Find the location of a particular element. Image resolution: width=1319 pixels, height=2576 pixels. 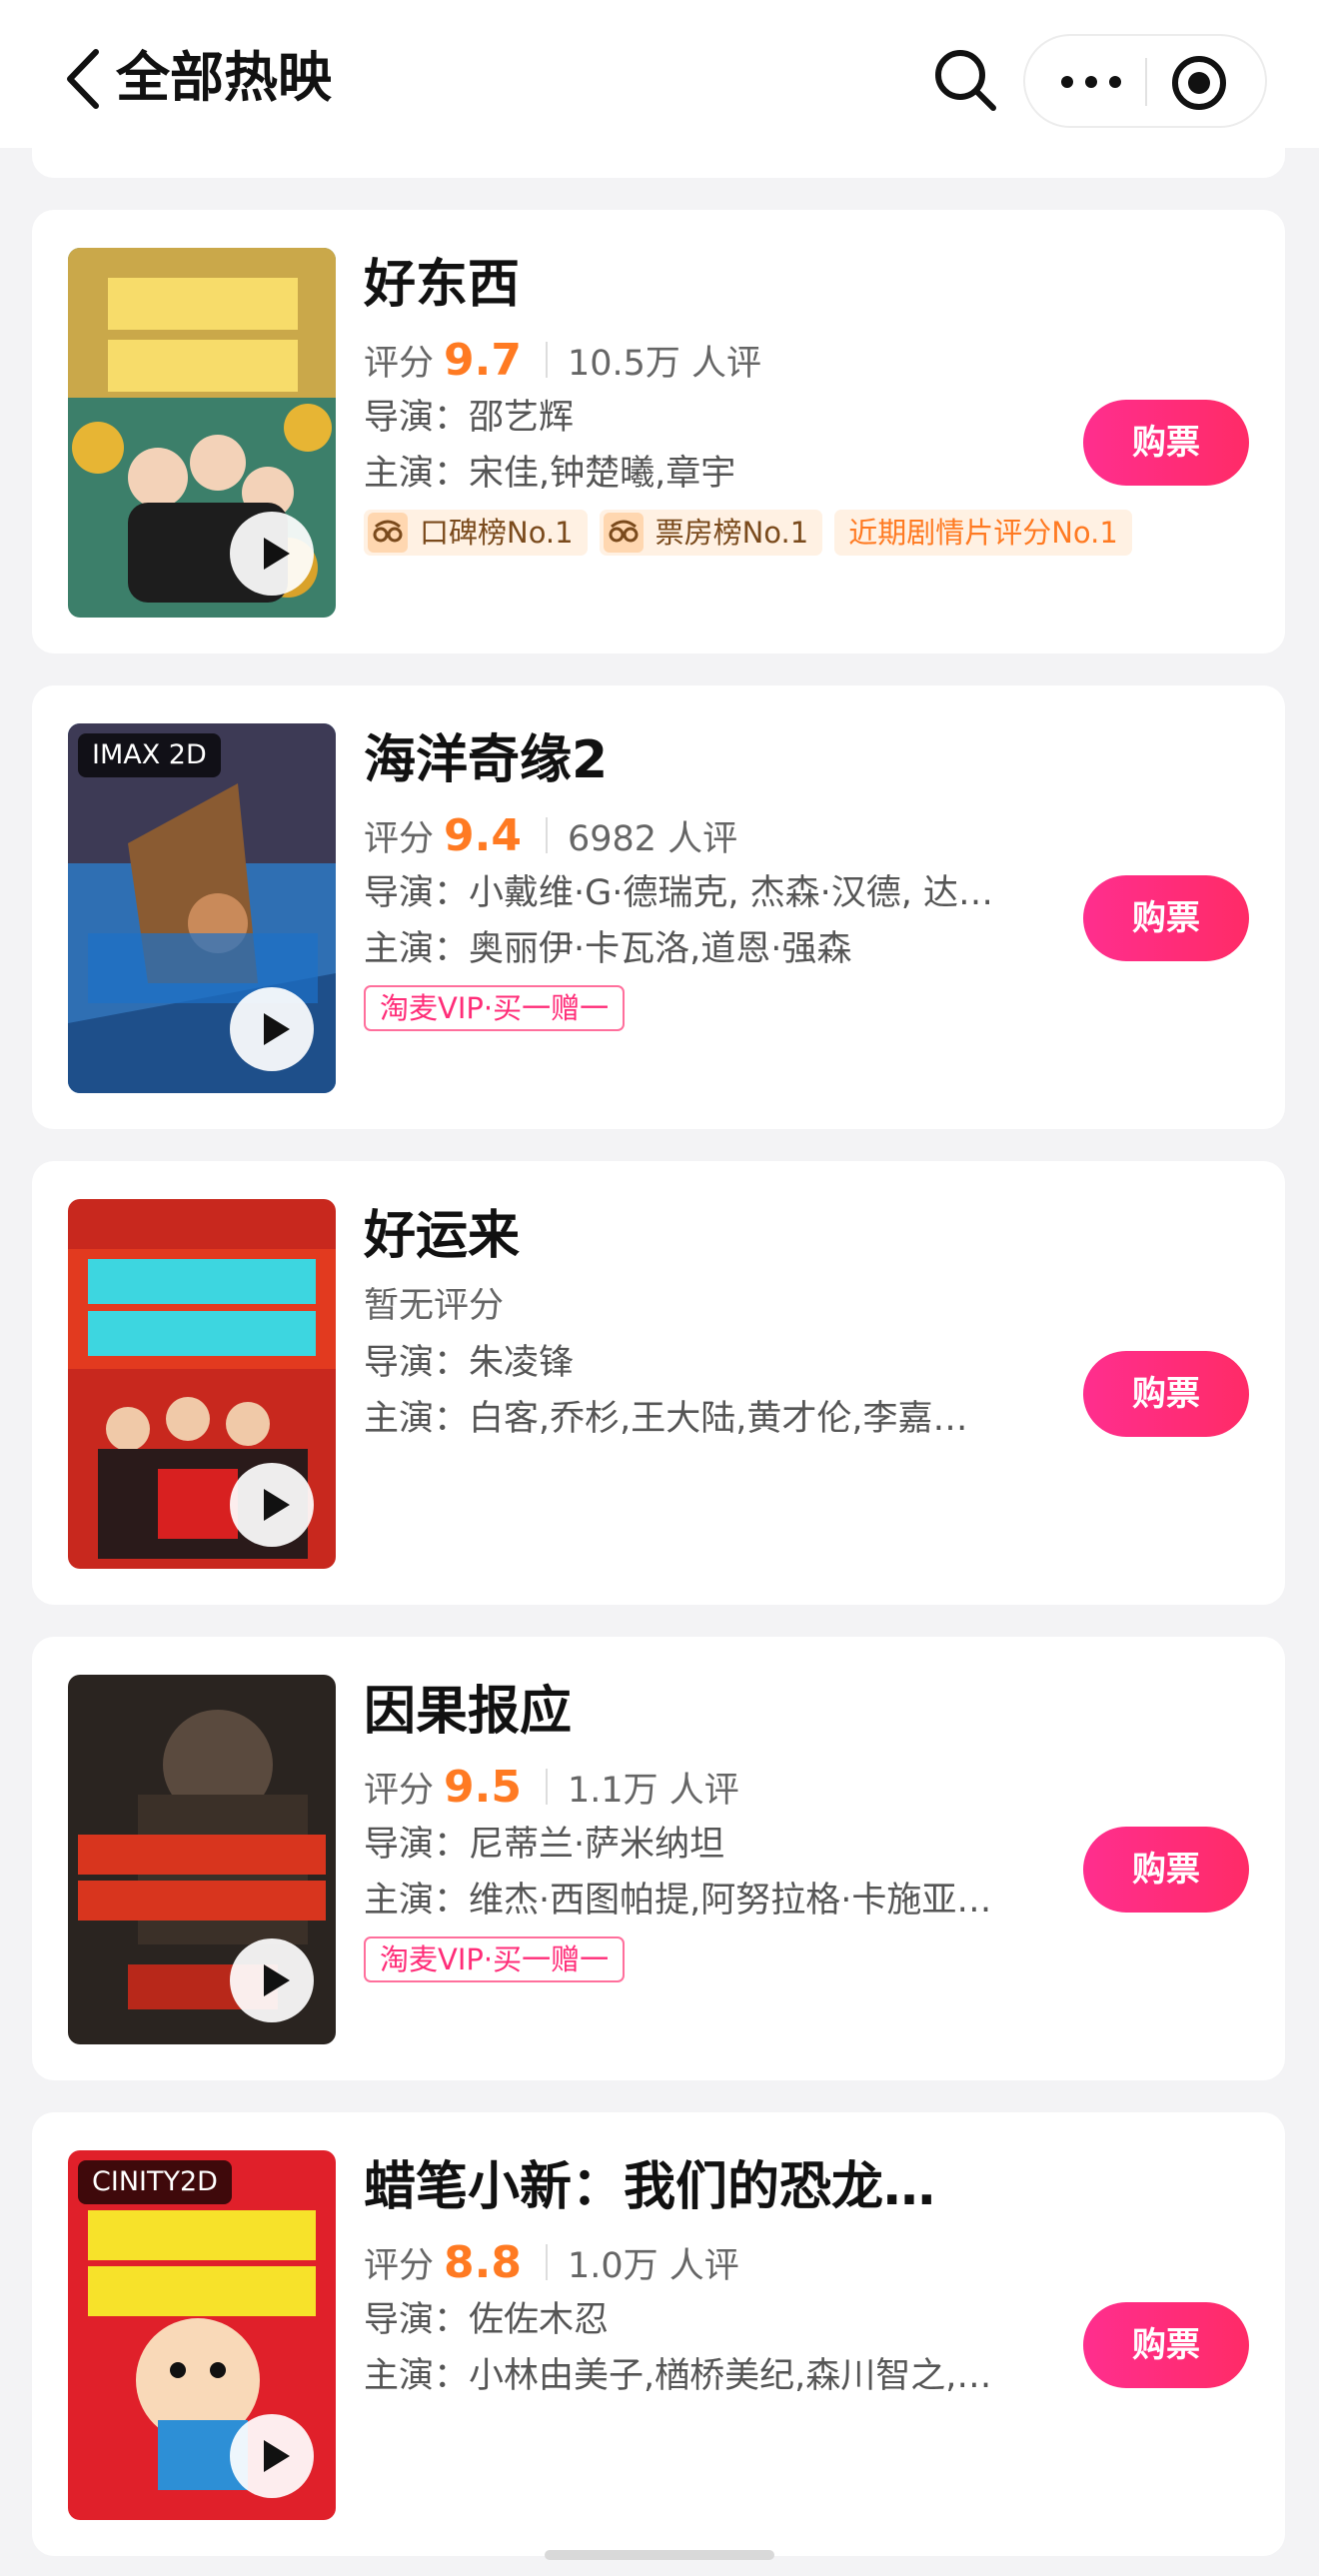

rating-row: 评分 9.5 1.1万 人评 is located at coordinates (724, 1787).